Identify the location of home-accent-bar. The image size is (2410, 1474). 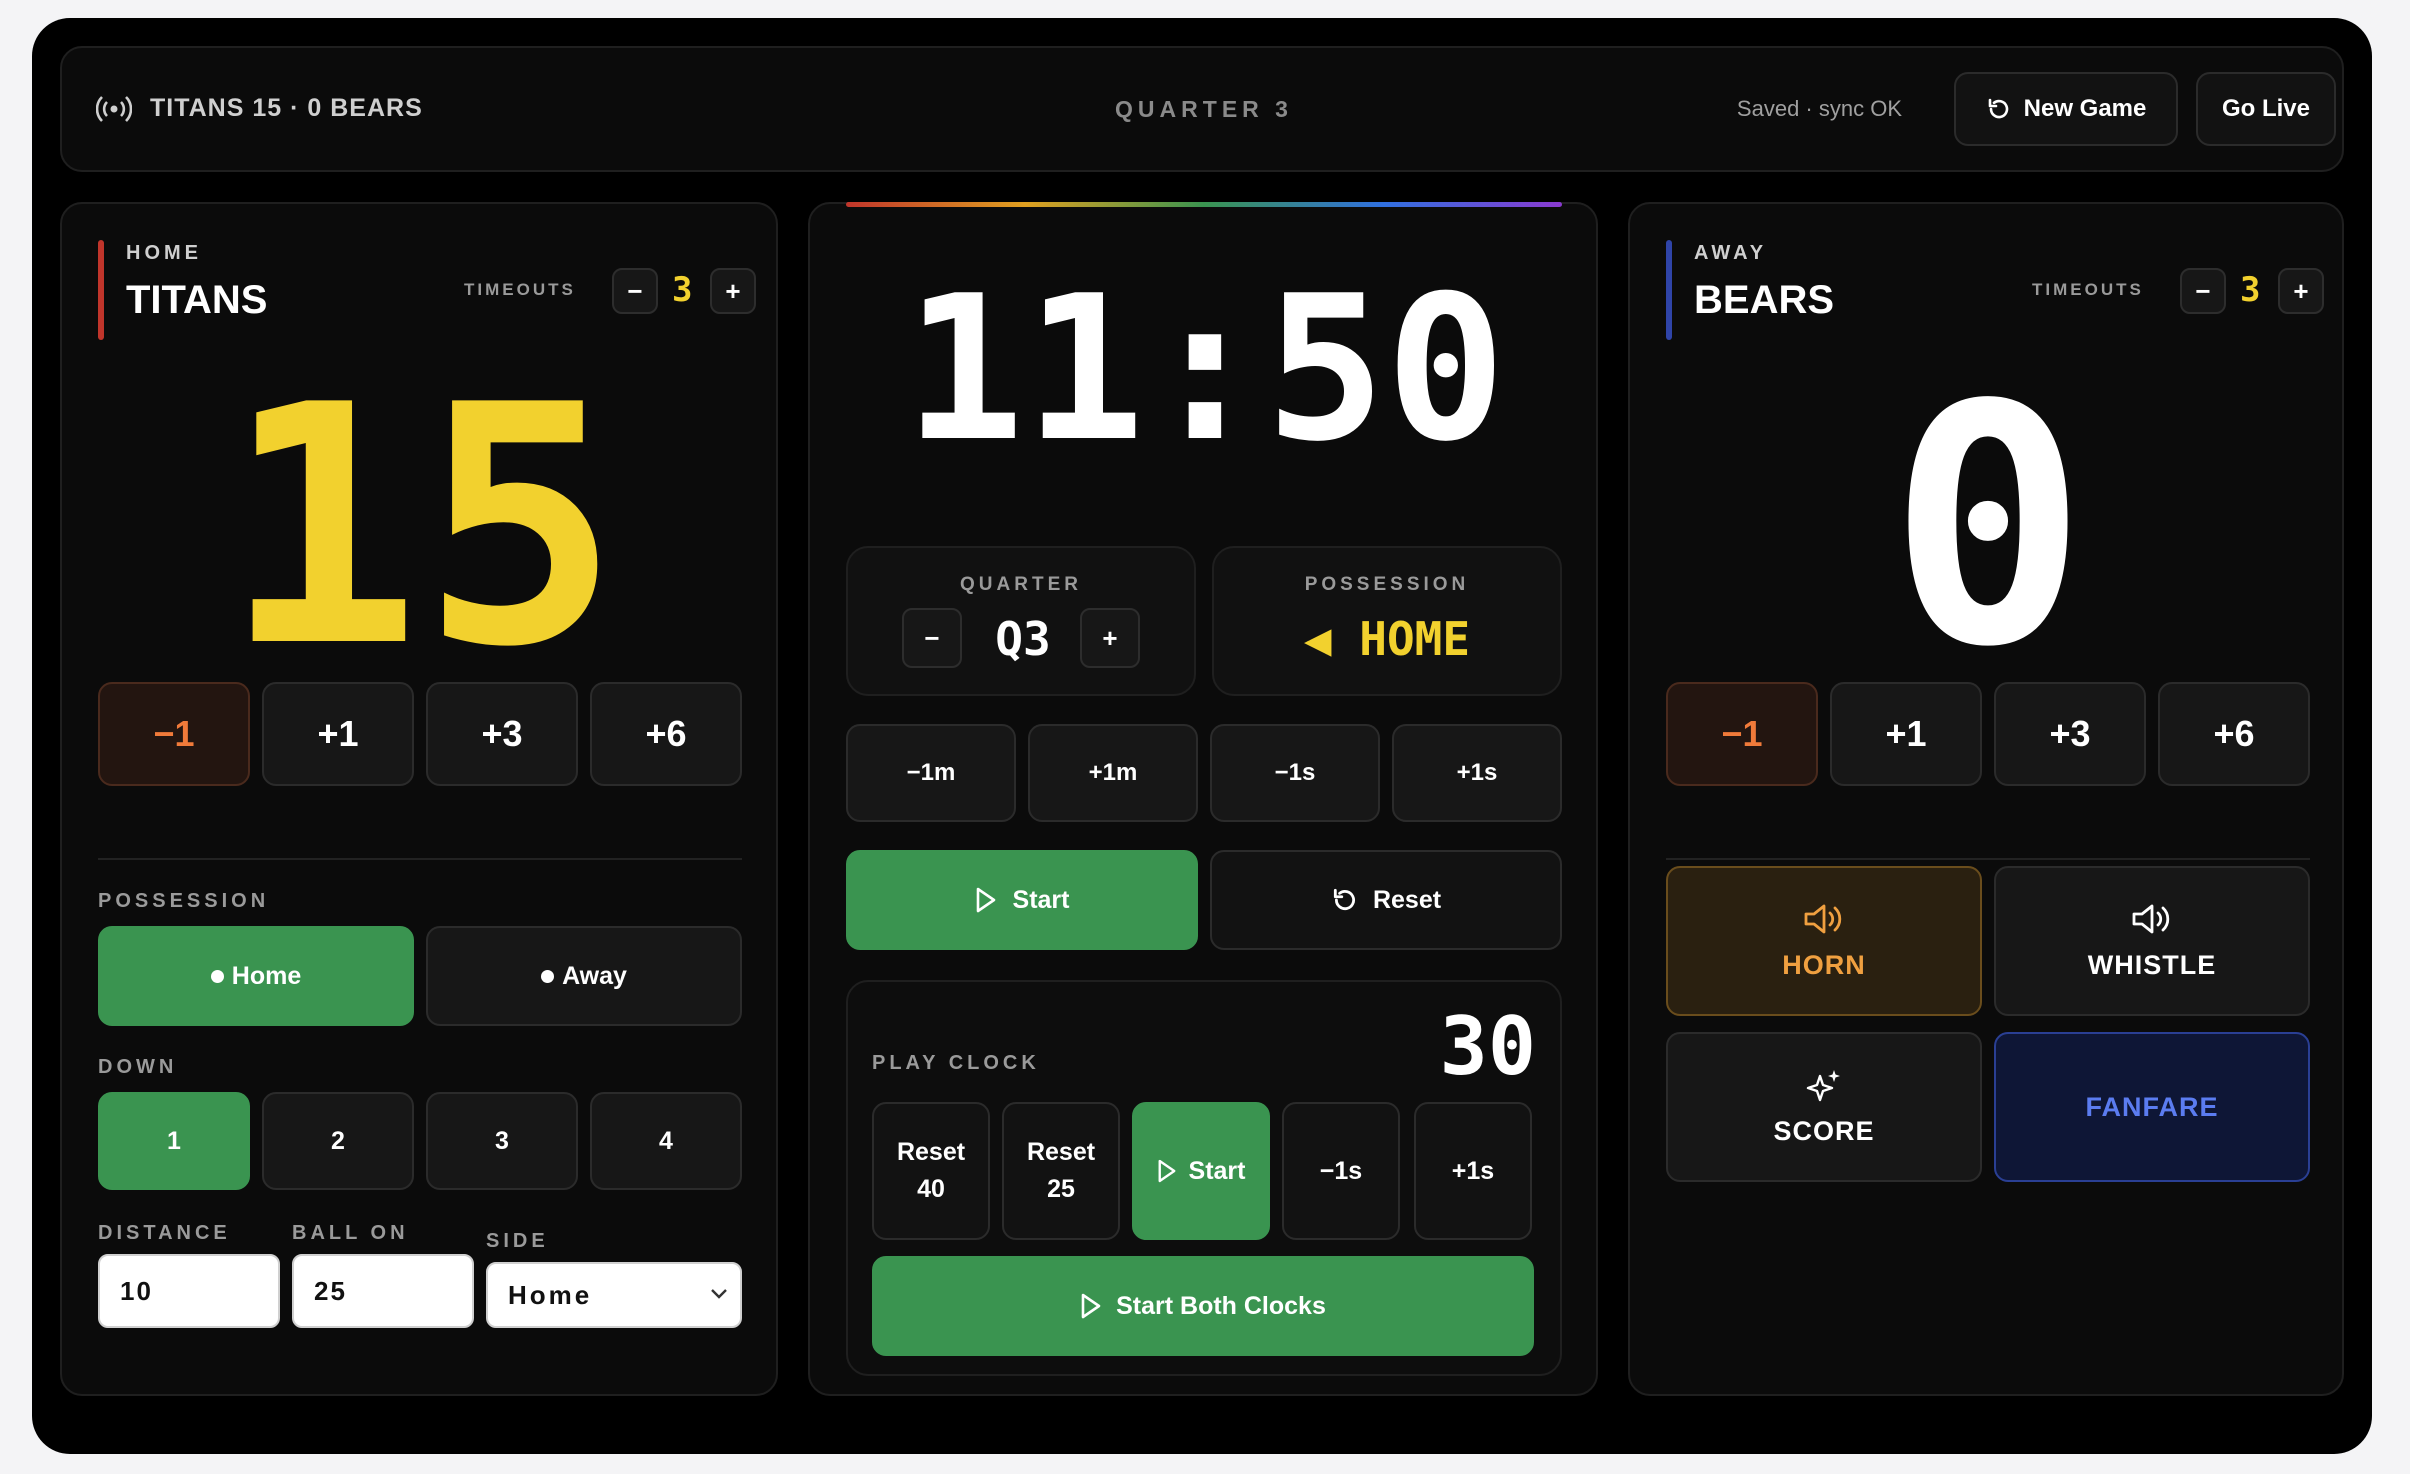
(101, 290).